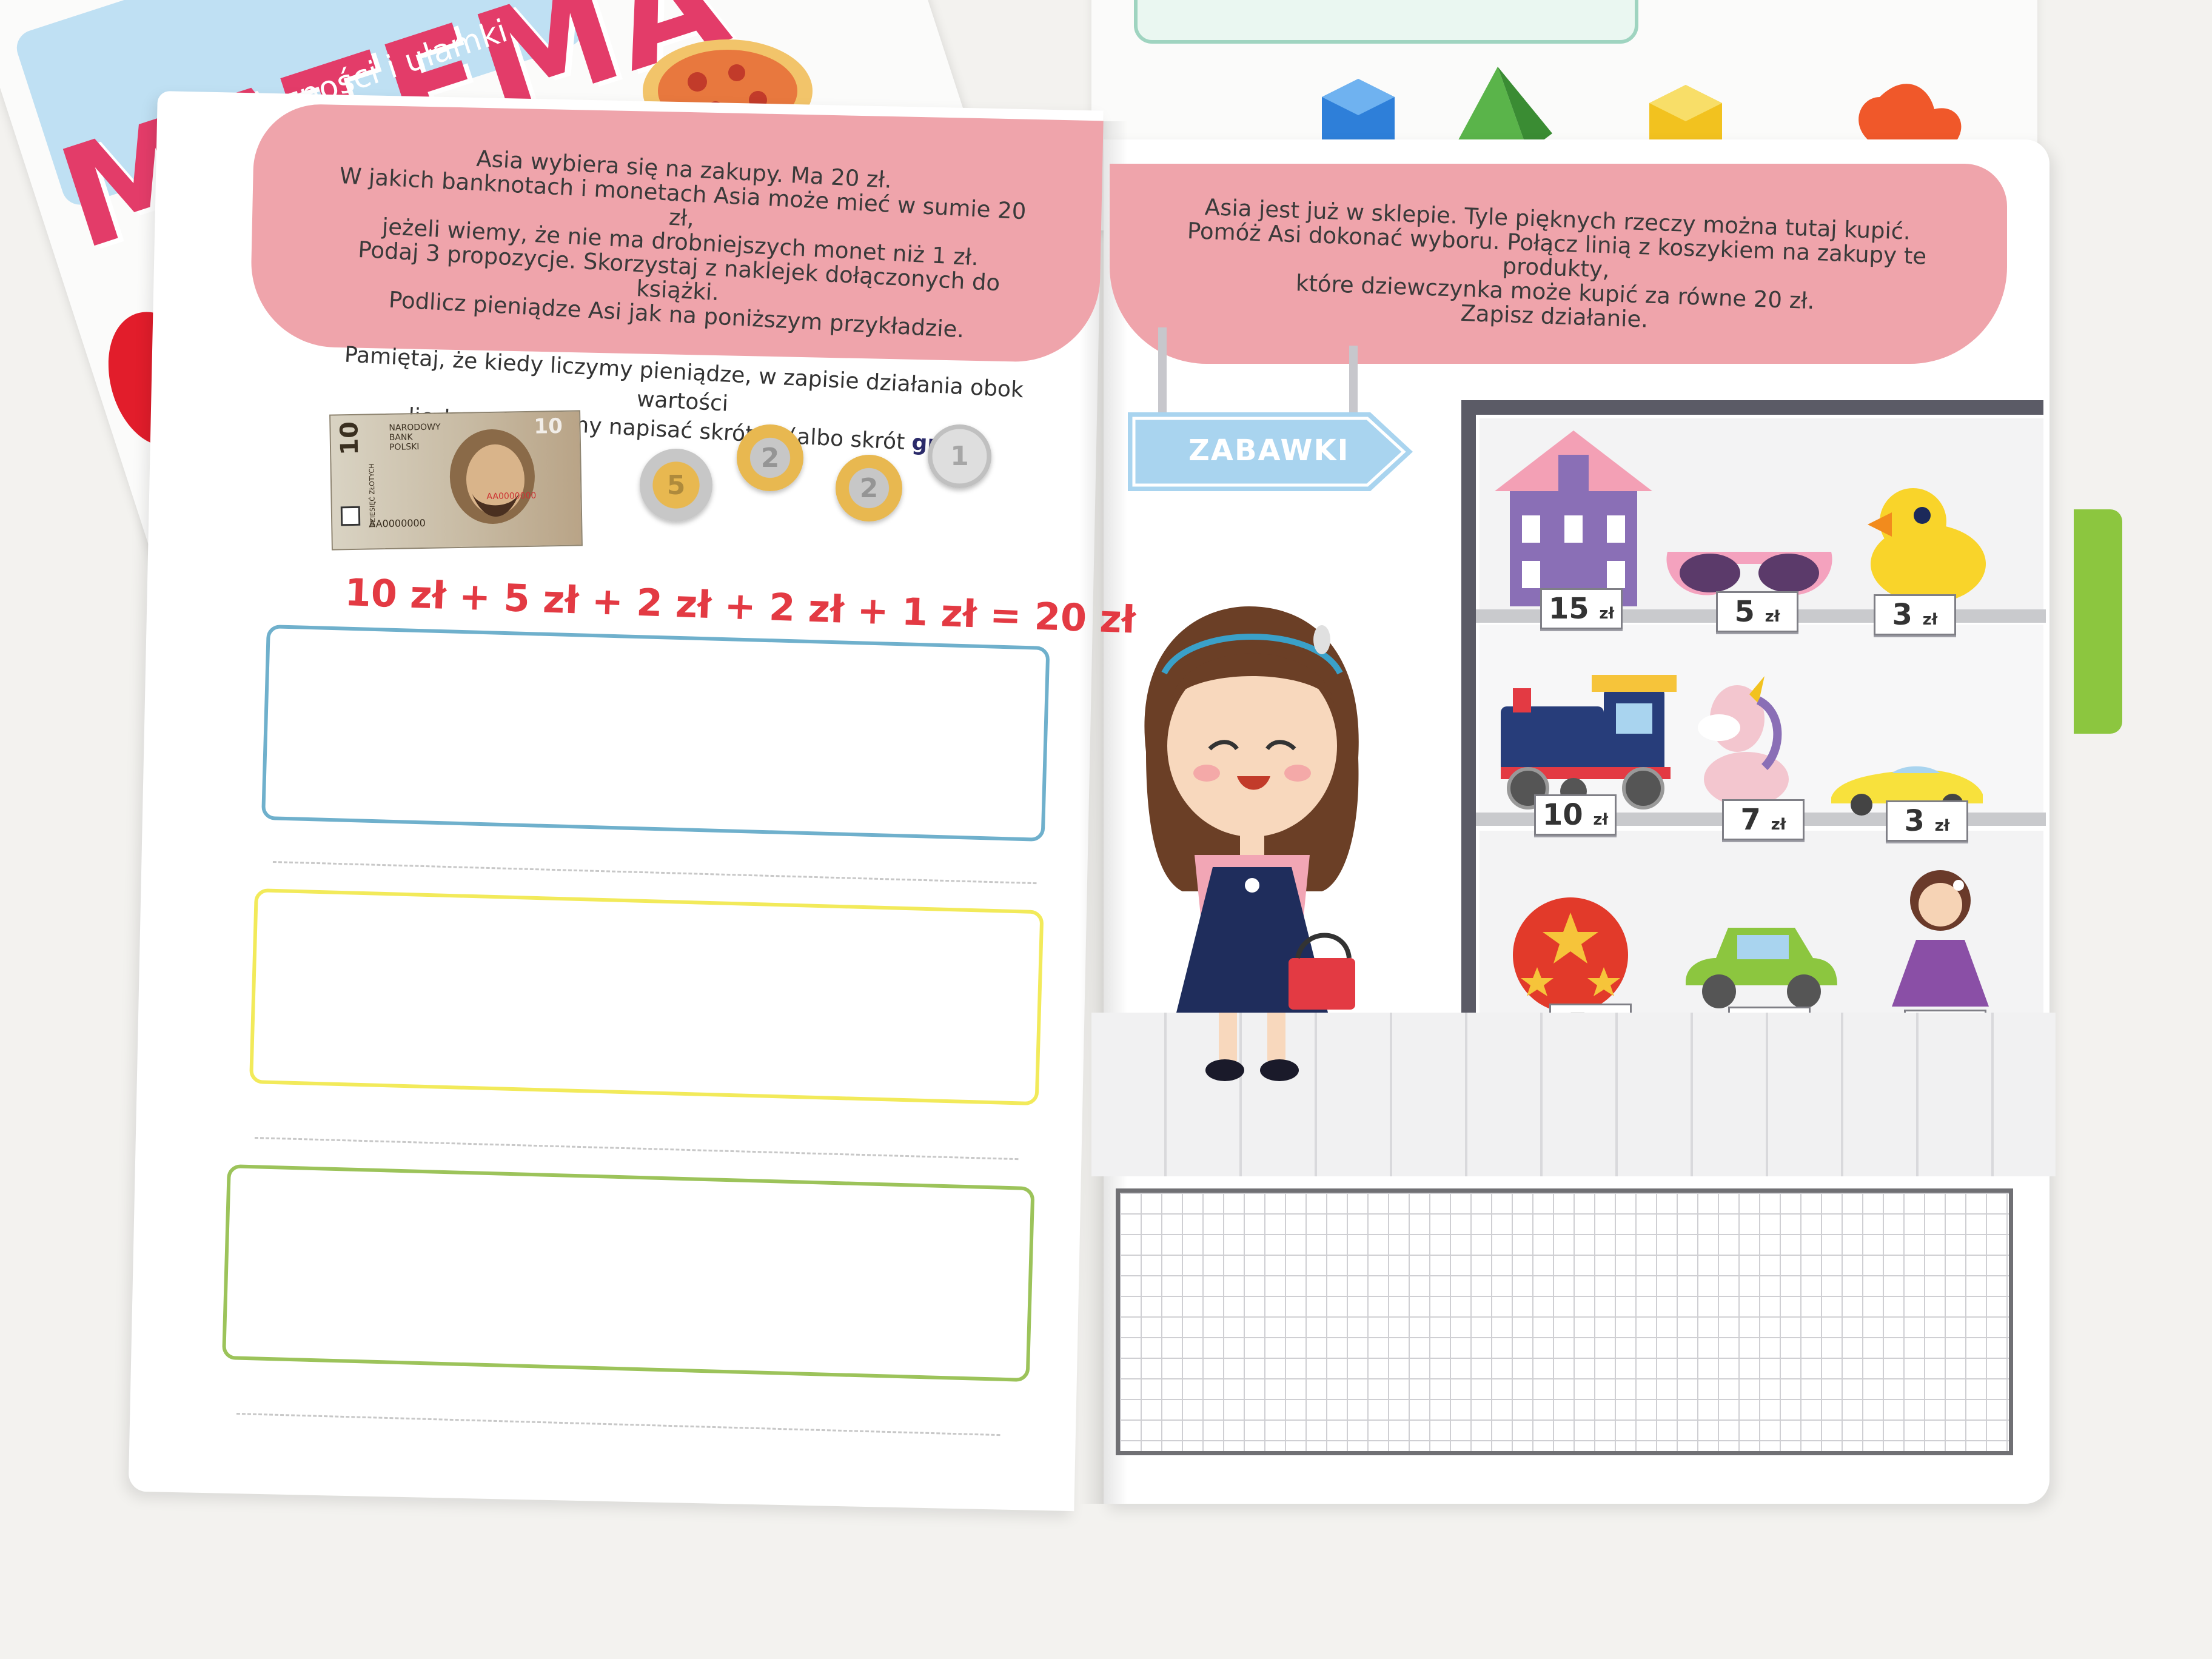  Describe the element at coordinates (1902, 615) in the screenshot. I see `price-duck: 3` at that location.